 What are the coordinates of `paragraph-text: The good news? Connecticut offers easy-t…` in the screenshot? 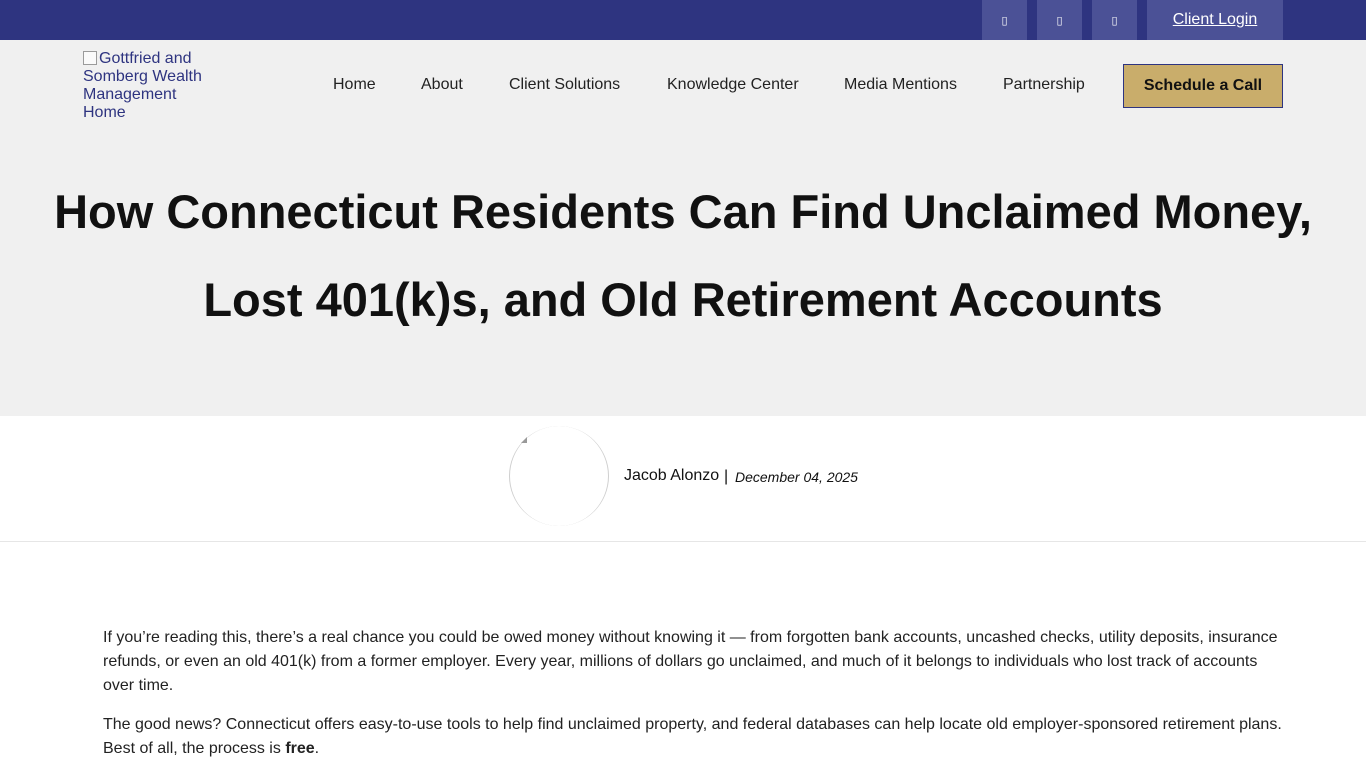 It's located at (692, 736).